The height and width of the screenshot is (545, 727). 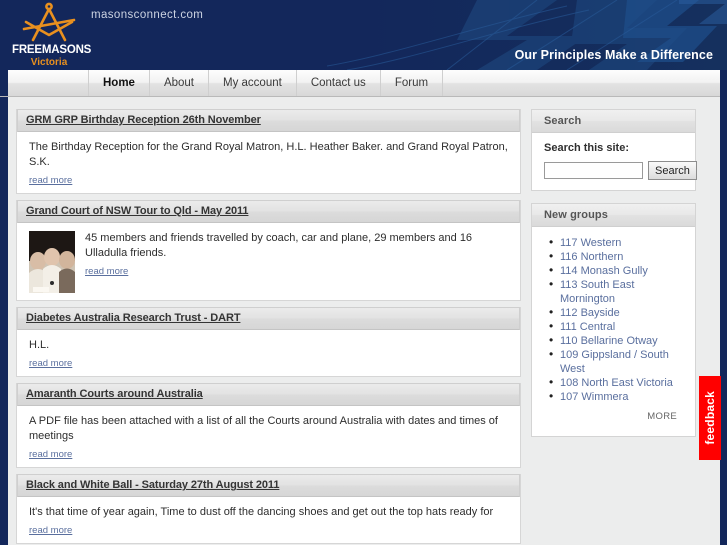 What do you see at coordinates (114, 394) in the screenshot?
I see `article-title-link: Amaranth Courts around Australia` at bounding box center [114, 394].